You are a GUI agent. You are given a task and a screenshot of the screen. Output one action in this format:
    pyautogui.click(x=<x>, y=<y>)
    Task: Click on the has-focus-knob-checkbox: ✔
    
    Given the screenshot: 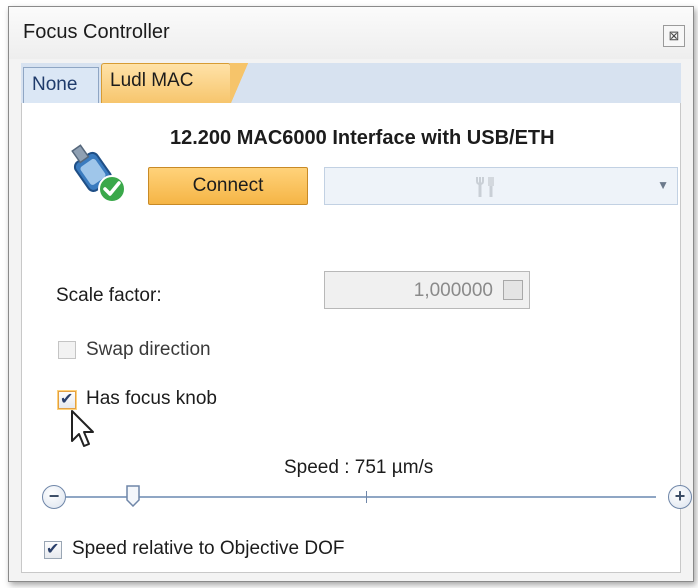 What is the action you would take?
    pyautogui.click(x=67, y=400)
    